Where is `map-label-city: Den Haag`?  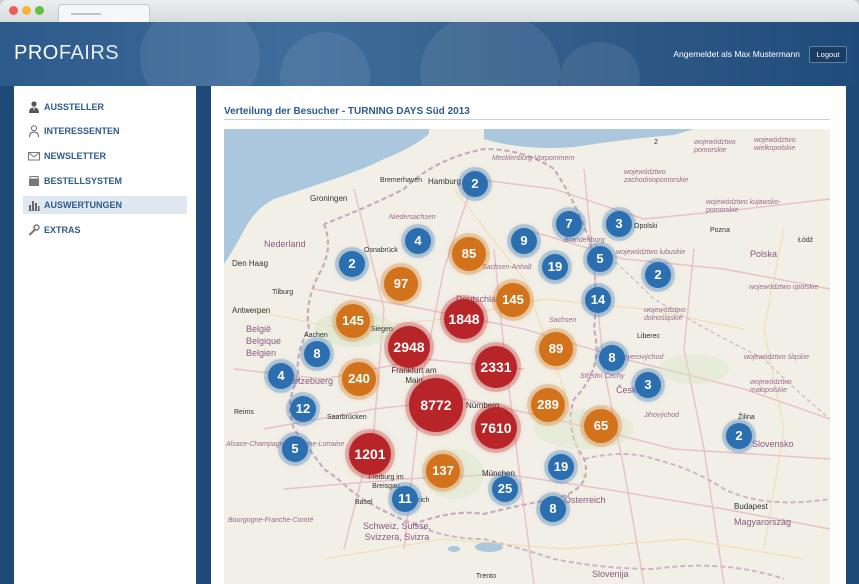
map-label-city: Den Haag is located at coordinates (250, 263).